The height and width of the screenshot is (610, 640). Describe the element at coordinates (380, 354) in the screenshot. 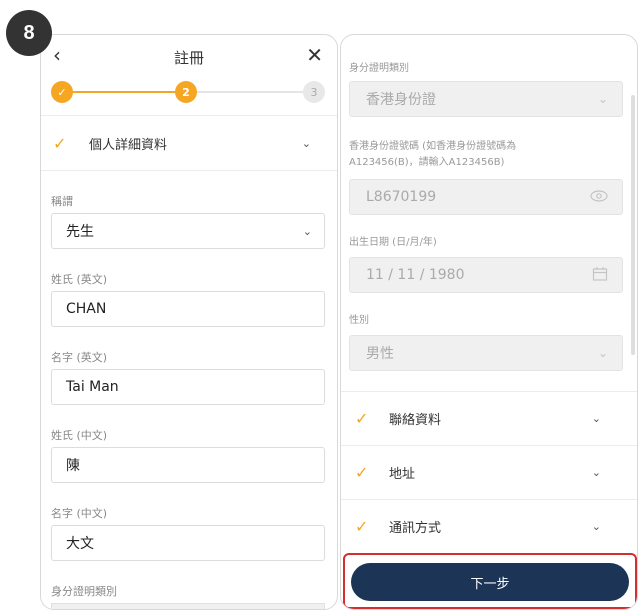

I see `gender-value: 男性` at that location.